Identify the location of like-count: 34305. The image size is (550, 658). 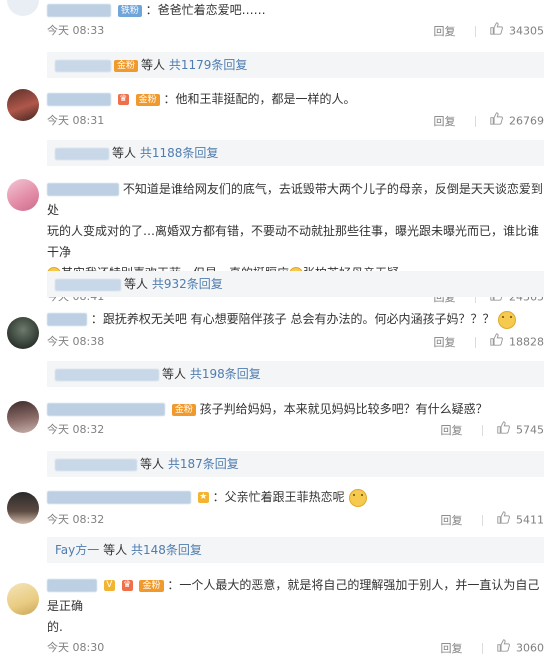
(526, 31).